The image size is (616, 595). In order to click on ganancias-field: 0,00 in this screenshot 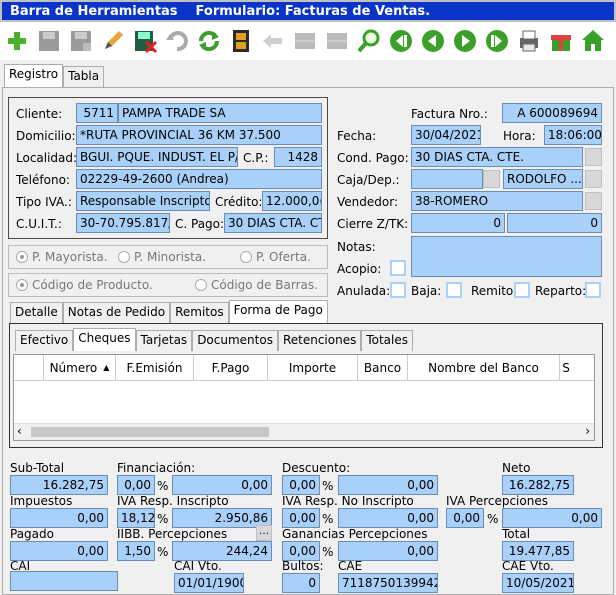, I will do `click(388, 551)`.